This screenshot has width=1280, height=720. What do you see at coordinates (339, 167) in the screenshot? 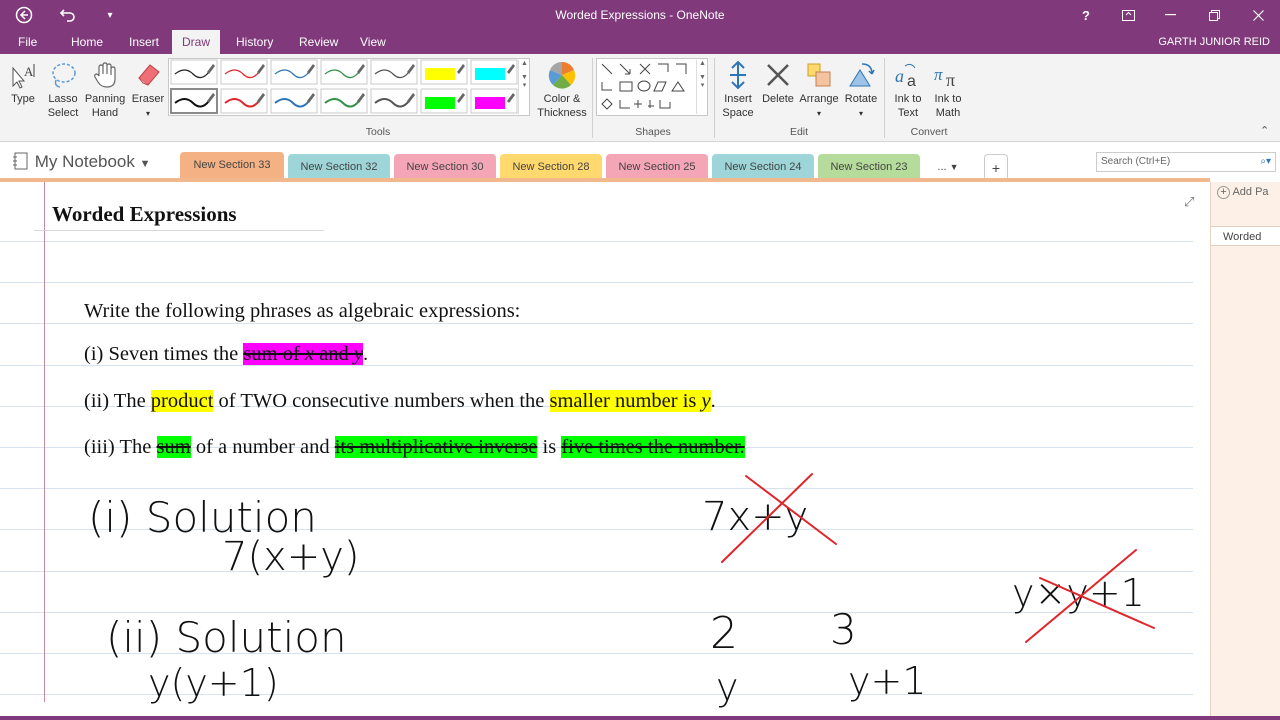
I see `section-tab: New Section 32` at bounding box center [339, 167].